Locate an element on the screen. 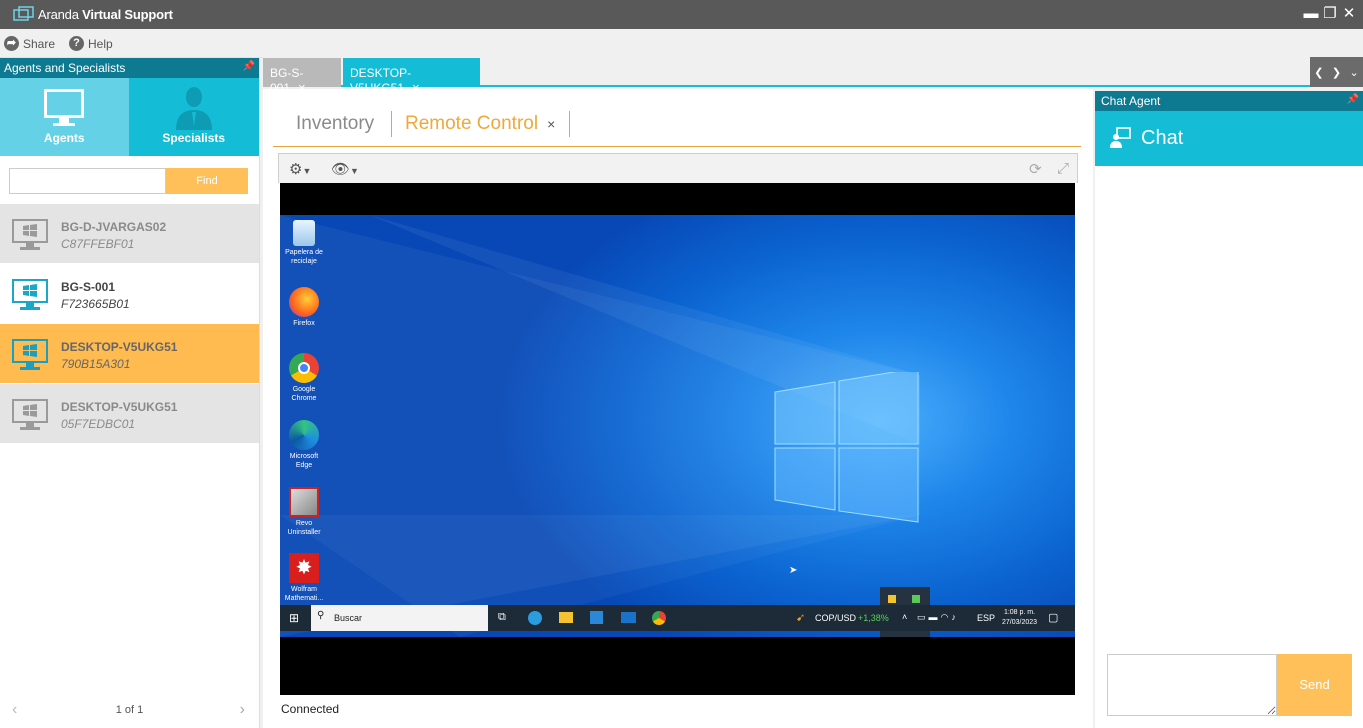 The image size is (1363, 728). share-button: ➦ Share is located at coordinates (29, 43).